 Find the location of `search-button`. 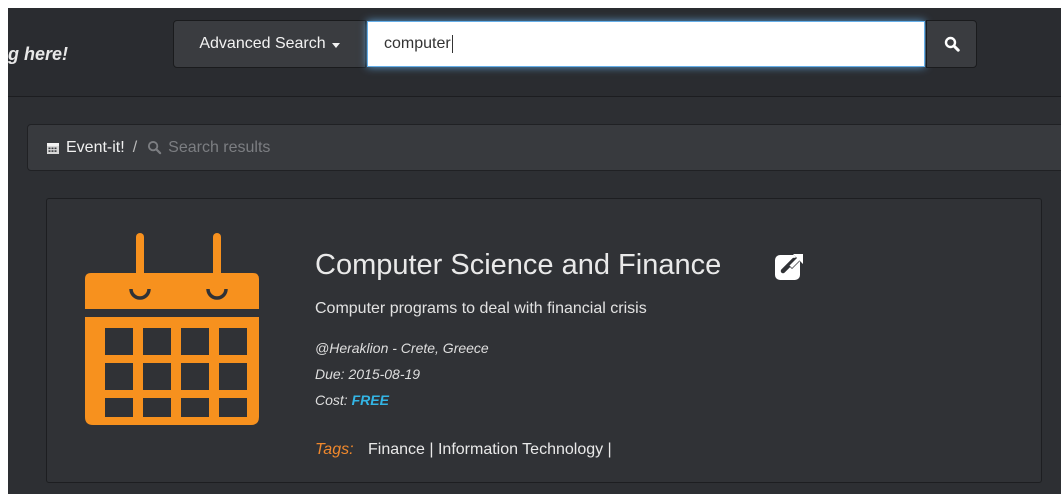

search-button is located at coordinates (951, 44).